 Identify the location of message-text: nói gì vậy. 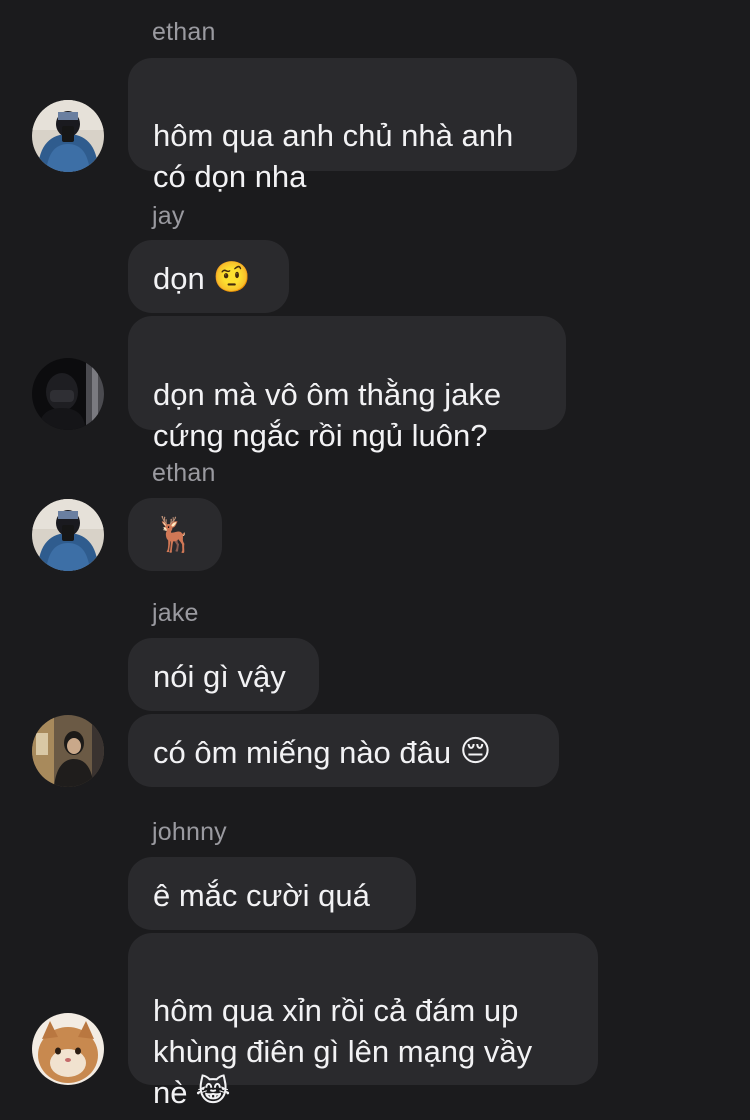
(219, 676).